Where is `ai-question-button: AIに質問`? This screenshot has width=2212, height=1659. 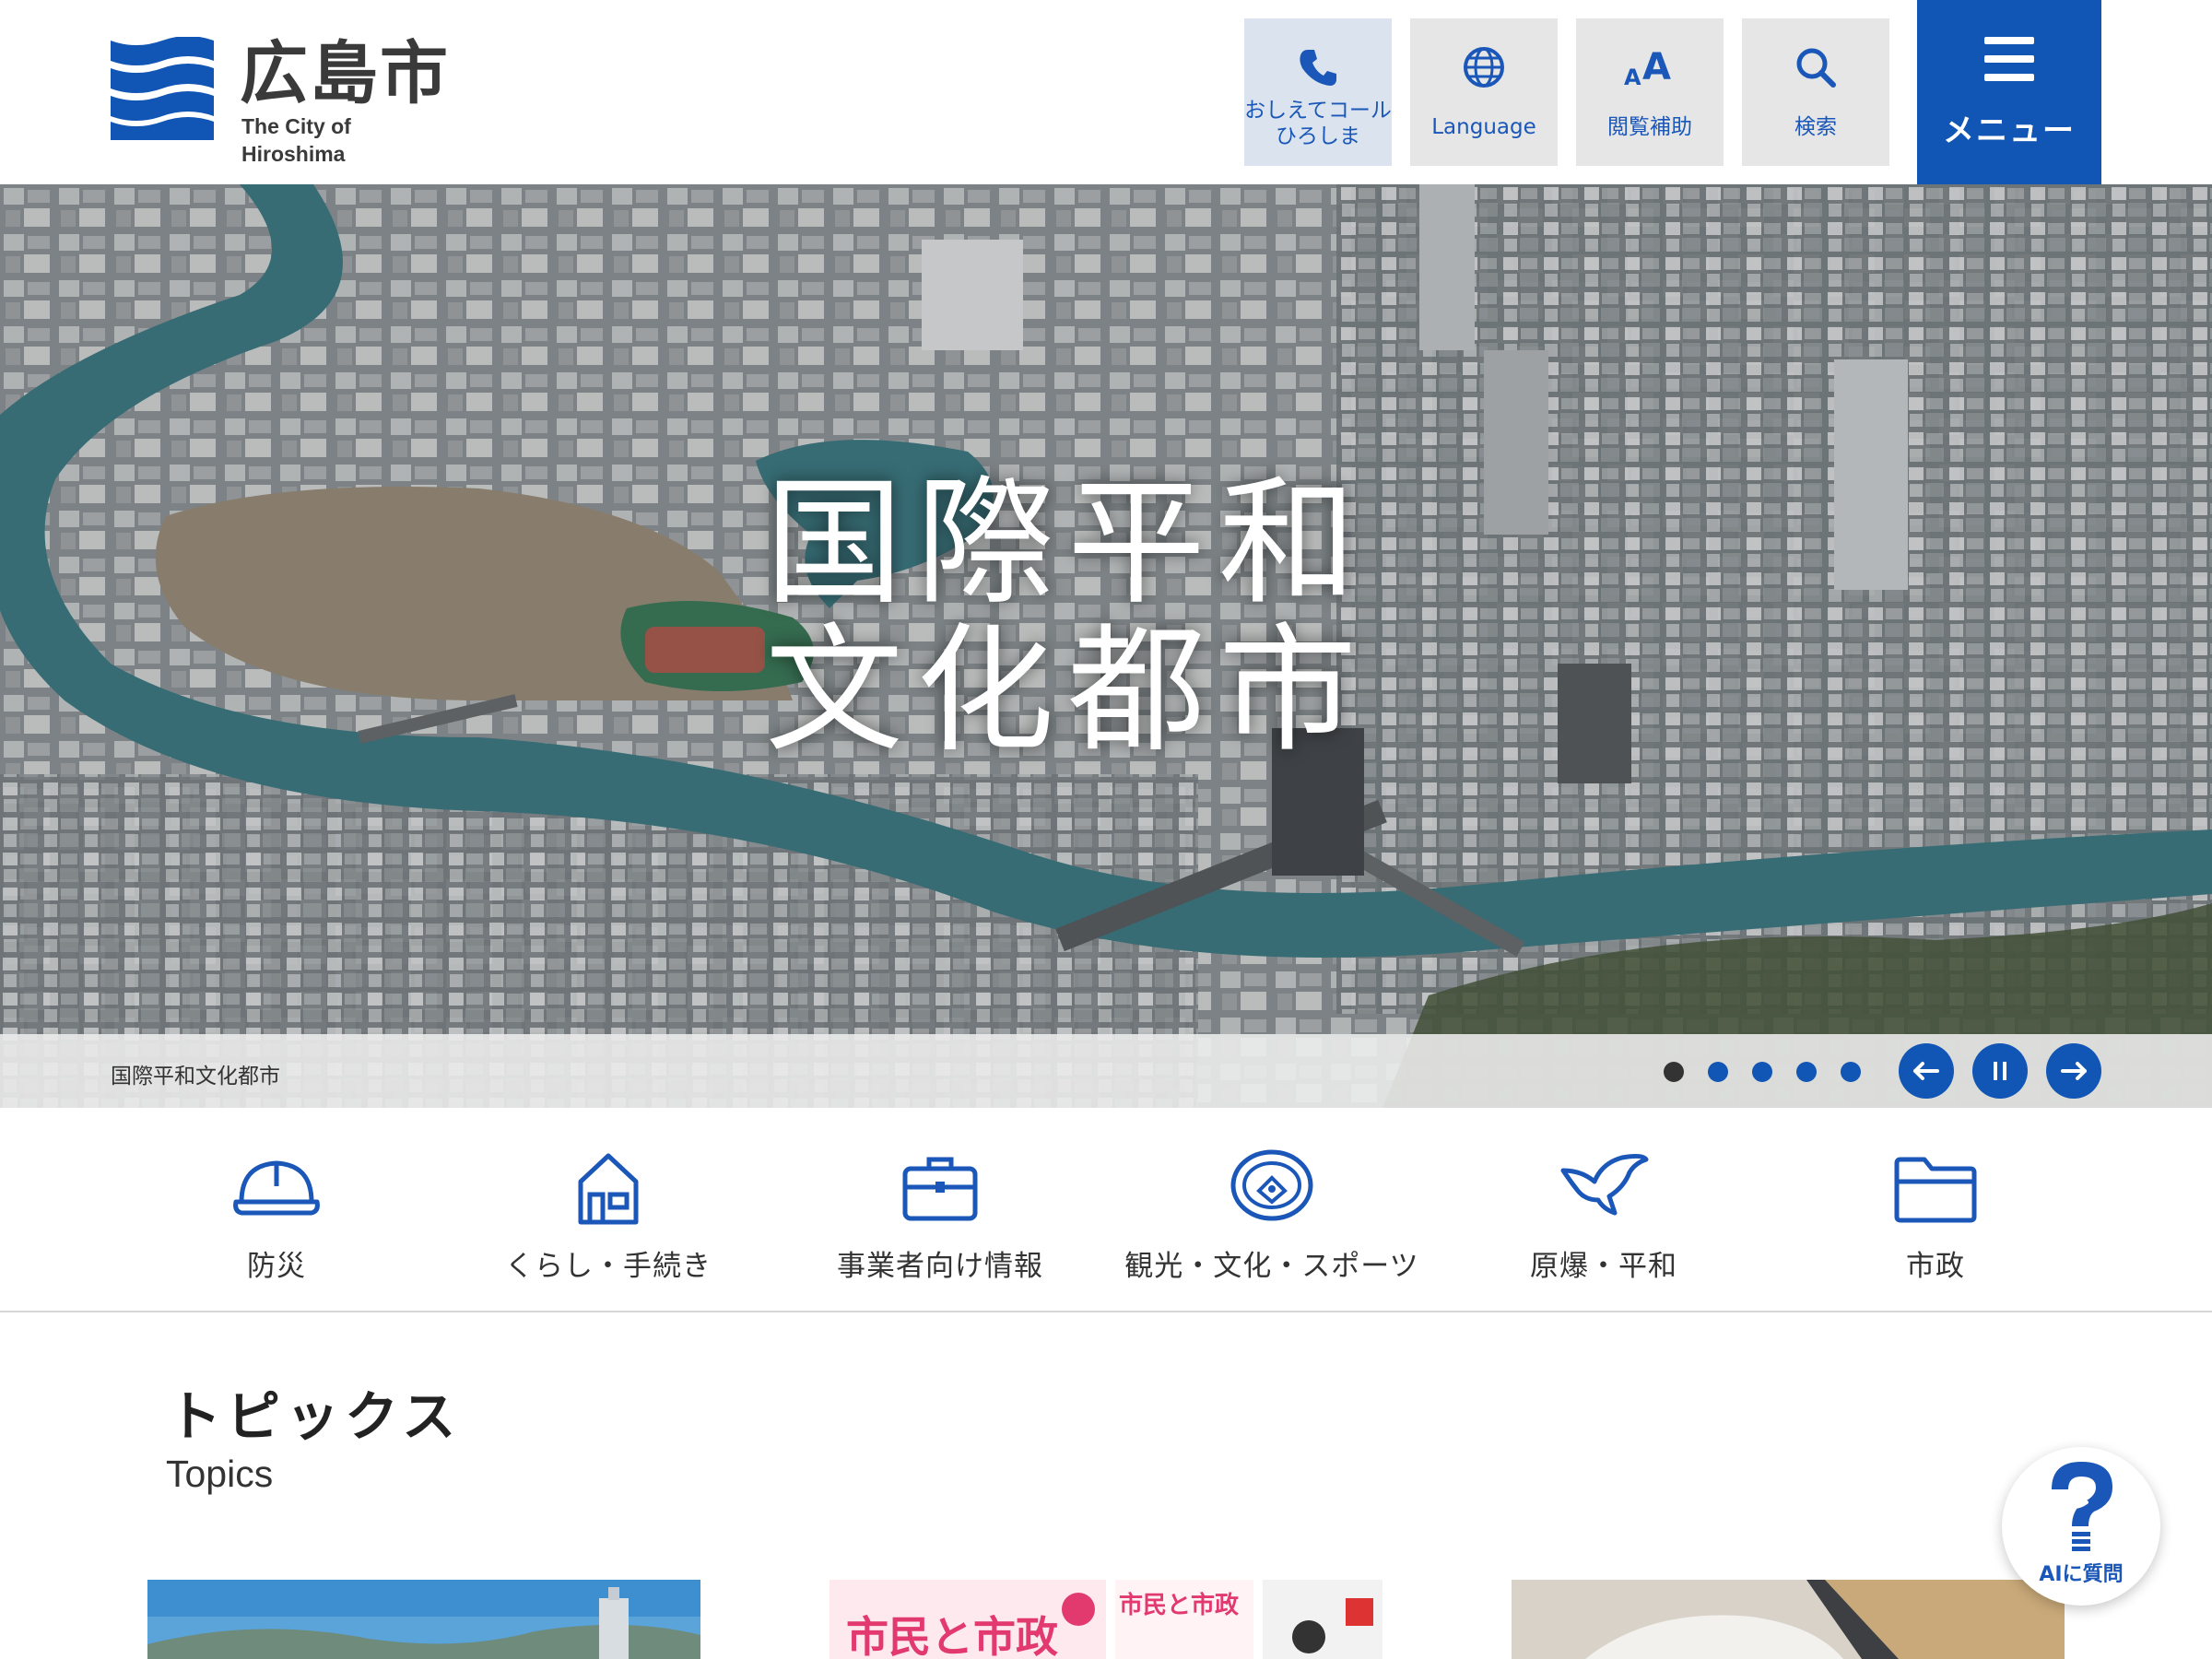 ai-question-button: AIに質問 is located at coordinates (2081, 1526).